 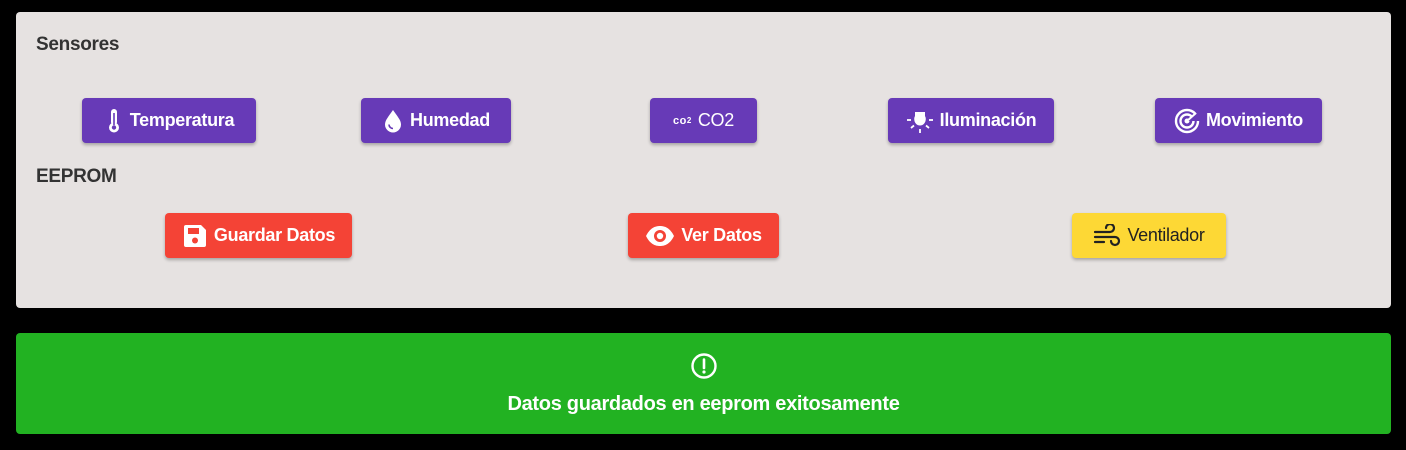 I want to click on radar-icon, so click(x=1187, y=121).